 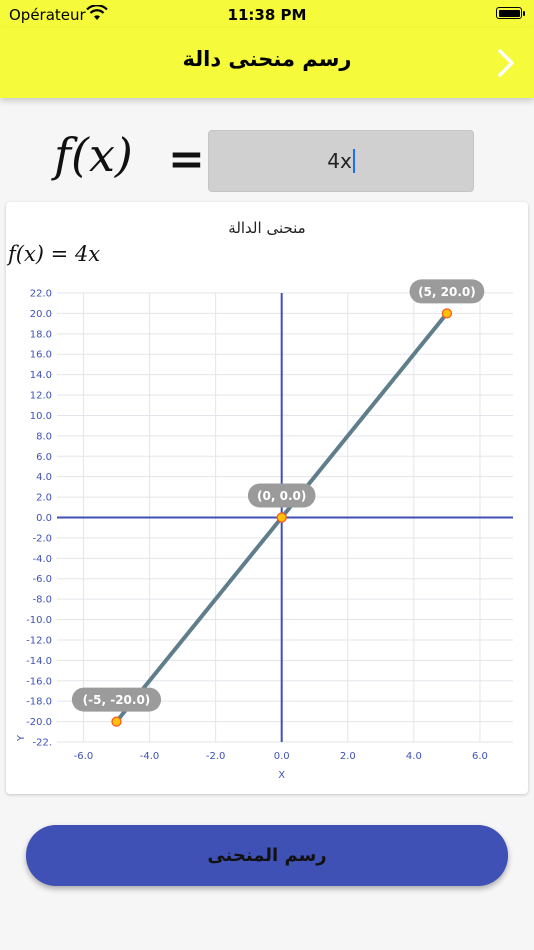 I want to click on y-tick-label: 14.0, so click(x=41, y=375).